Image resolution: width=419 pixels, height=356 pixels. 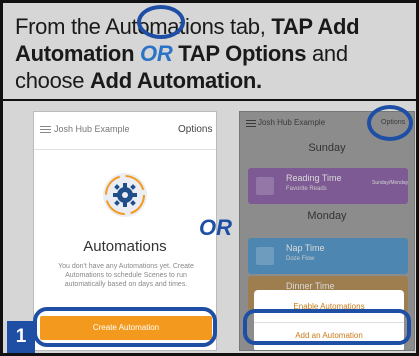 What do you see at coordinates (92, 129) in the screenshot?
I see `left-app-title: Josh Hub Example` at bounding box center [92, 129].